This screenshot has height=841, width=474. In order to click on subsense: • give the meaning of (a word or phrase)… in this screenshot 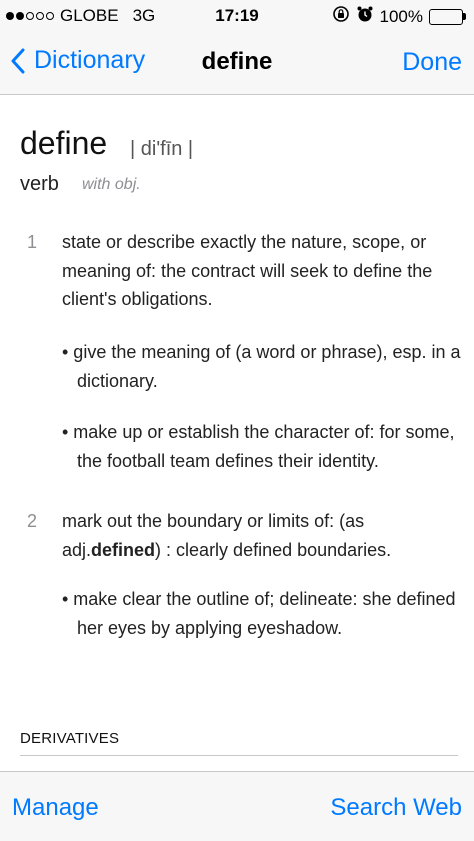, I will do `click(261, 366)`.